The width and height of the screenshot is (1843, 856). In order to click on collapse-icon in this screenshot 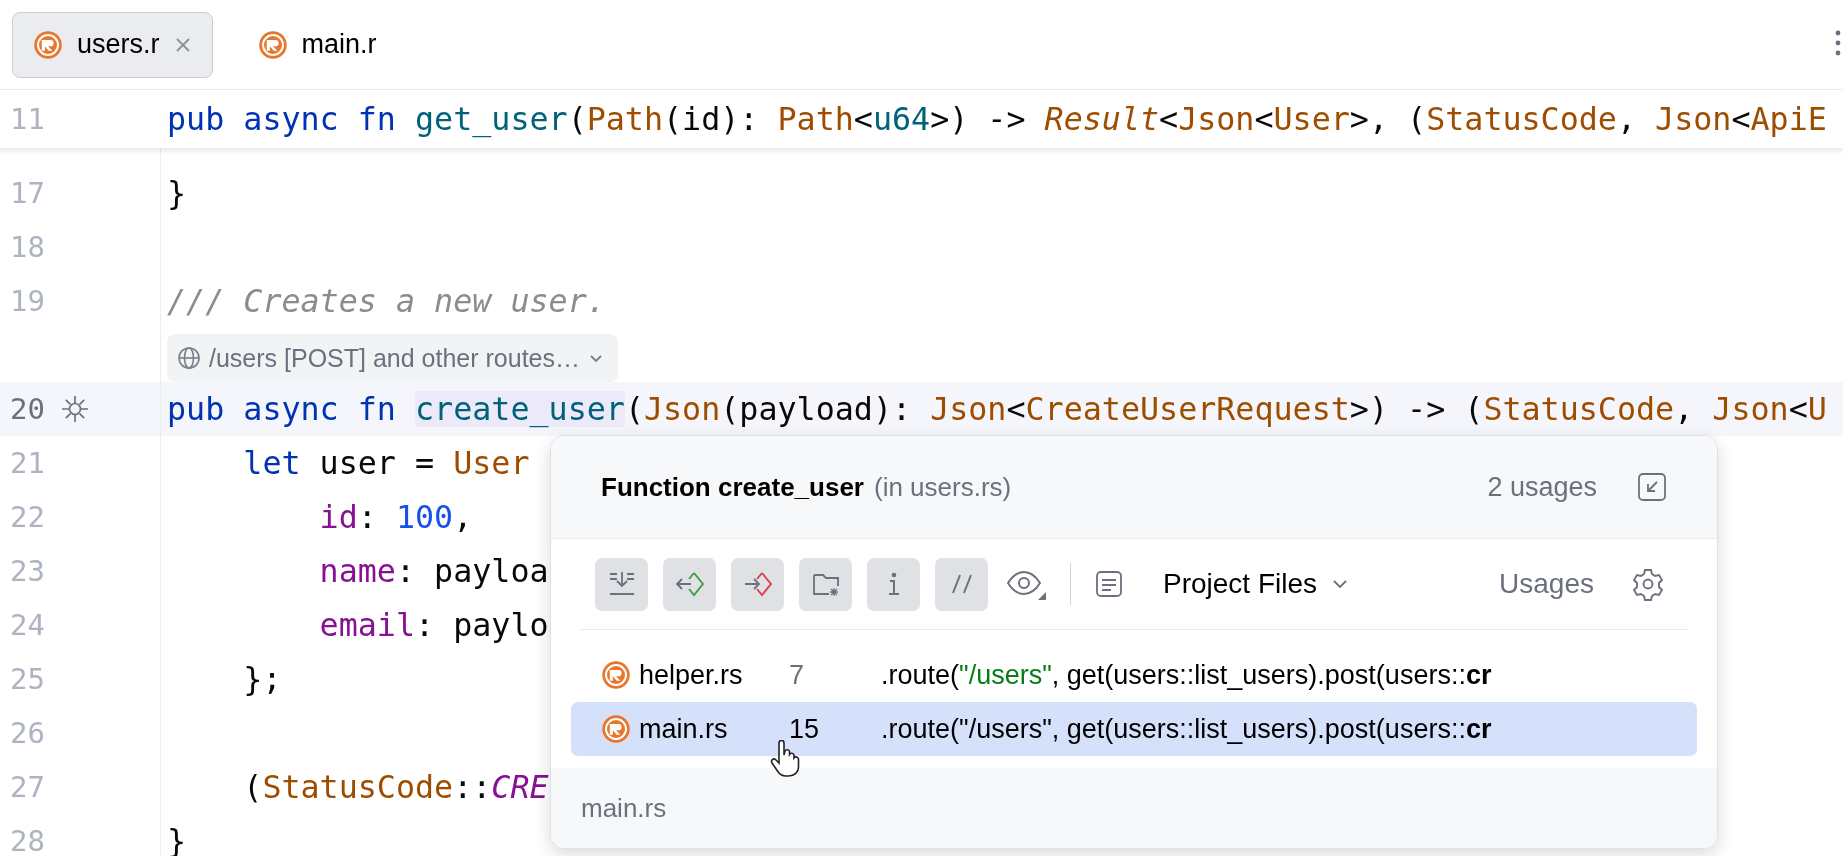, I will do `click(1652, 487)`.